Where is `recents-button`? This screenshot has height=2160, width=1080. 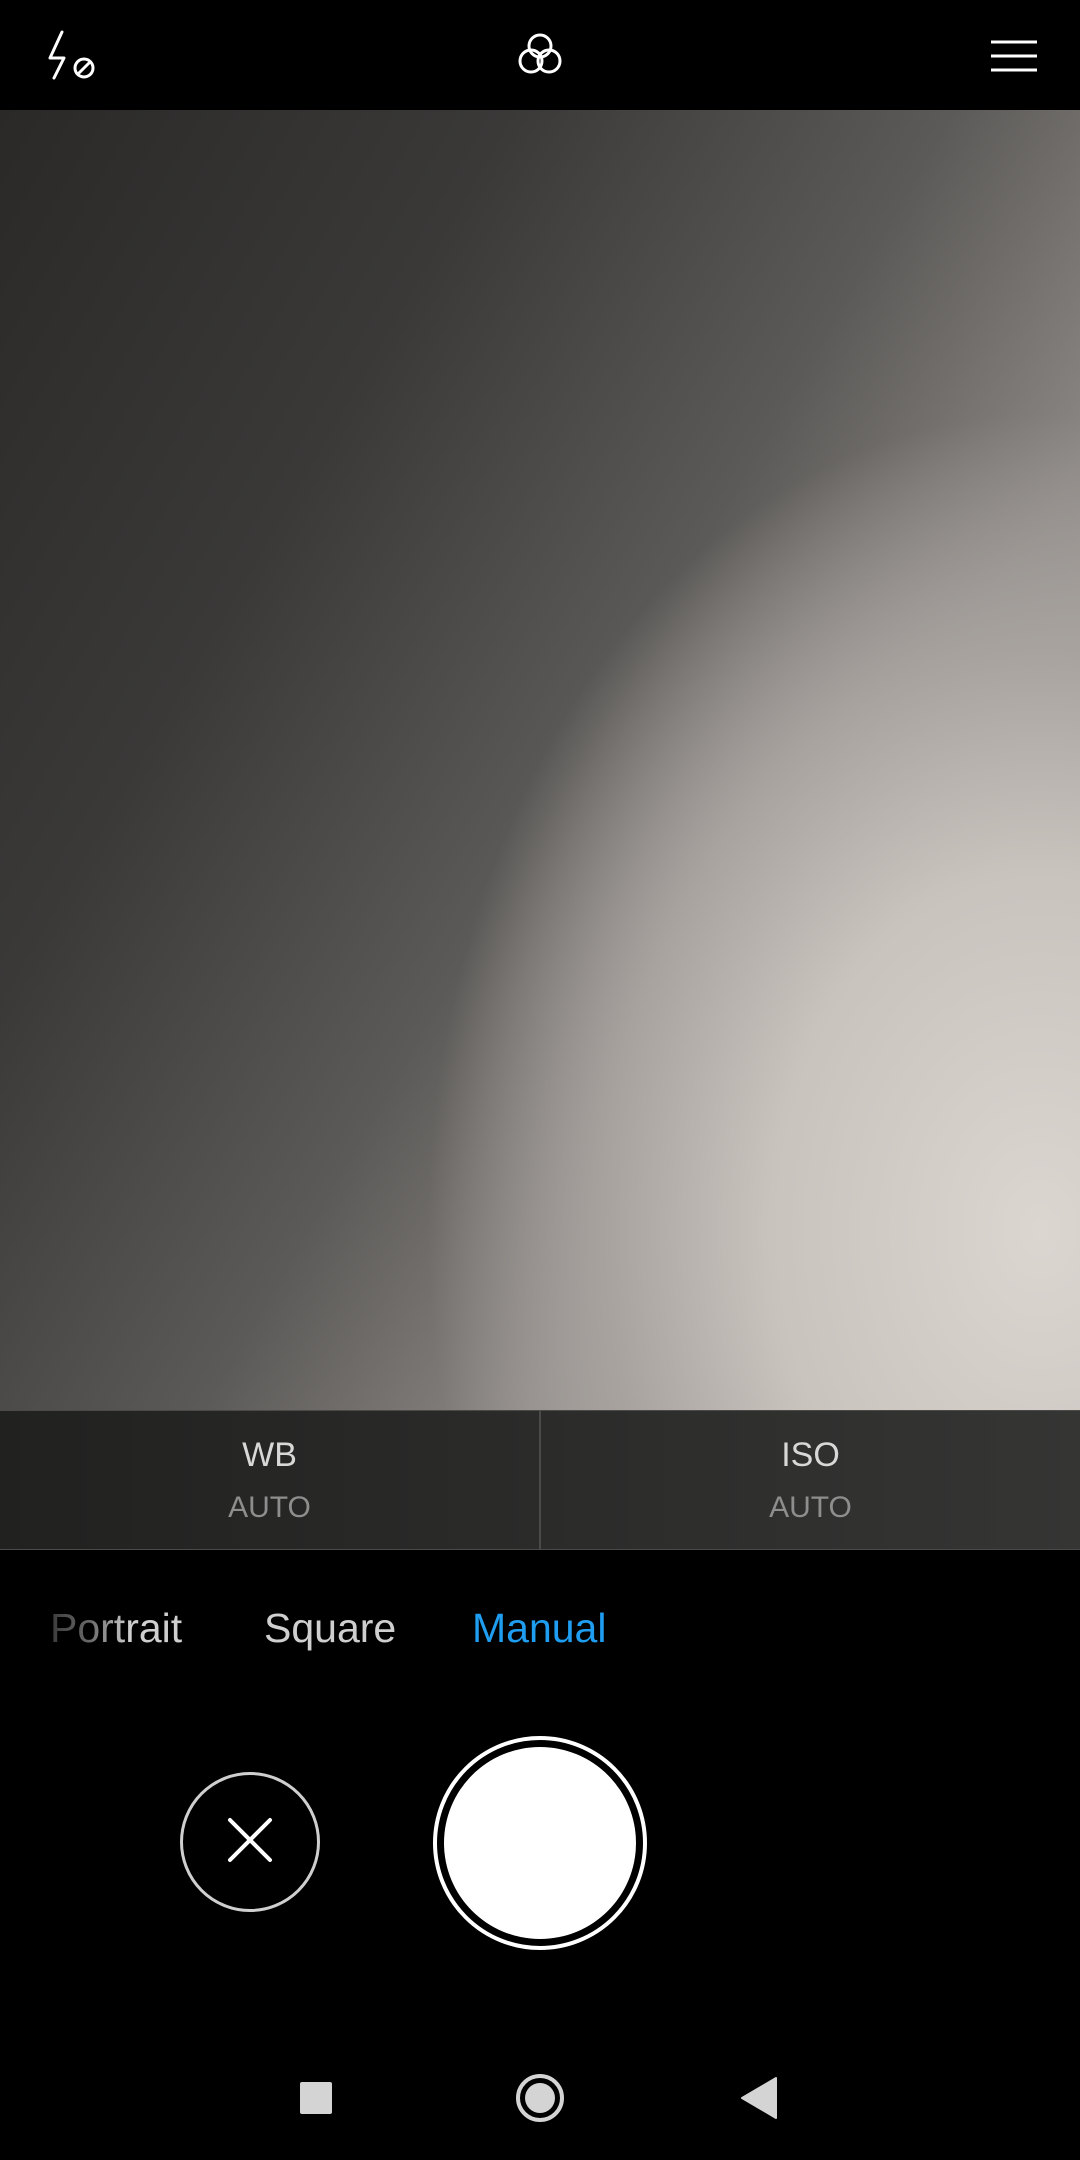 recents-button is located at coordinates (316, 2100).